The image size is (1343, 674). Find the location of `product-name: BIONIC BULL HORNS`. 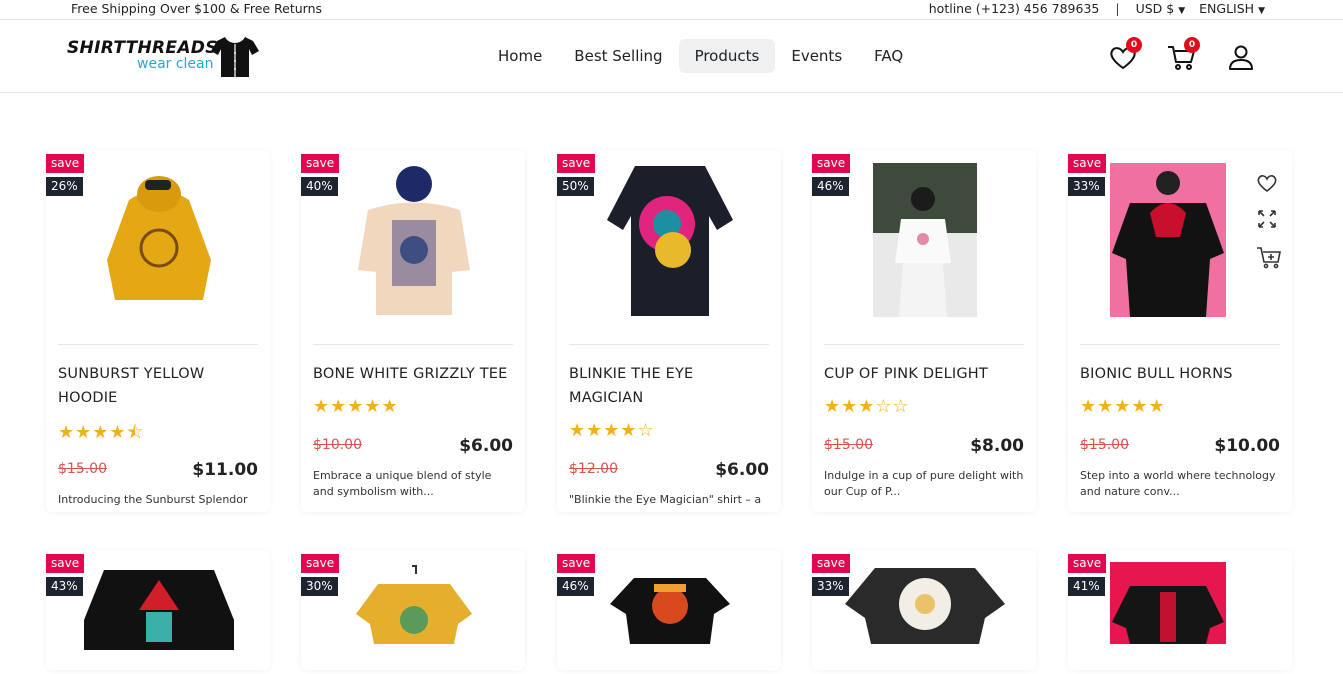

product-name: BIONIC BULL HORNS is located at coordinates (1180, 374).